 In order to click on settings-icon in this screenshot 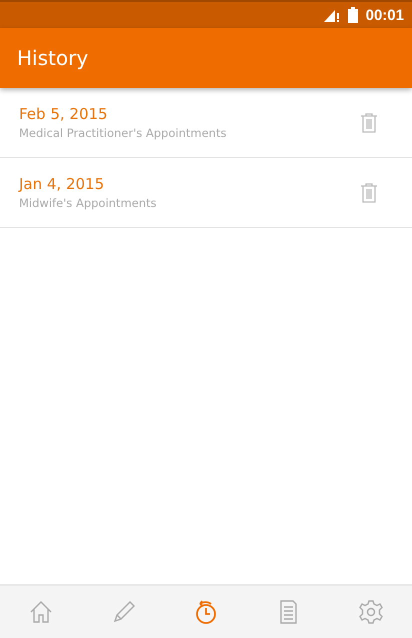, I will do `click(371, 612)`.